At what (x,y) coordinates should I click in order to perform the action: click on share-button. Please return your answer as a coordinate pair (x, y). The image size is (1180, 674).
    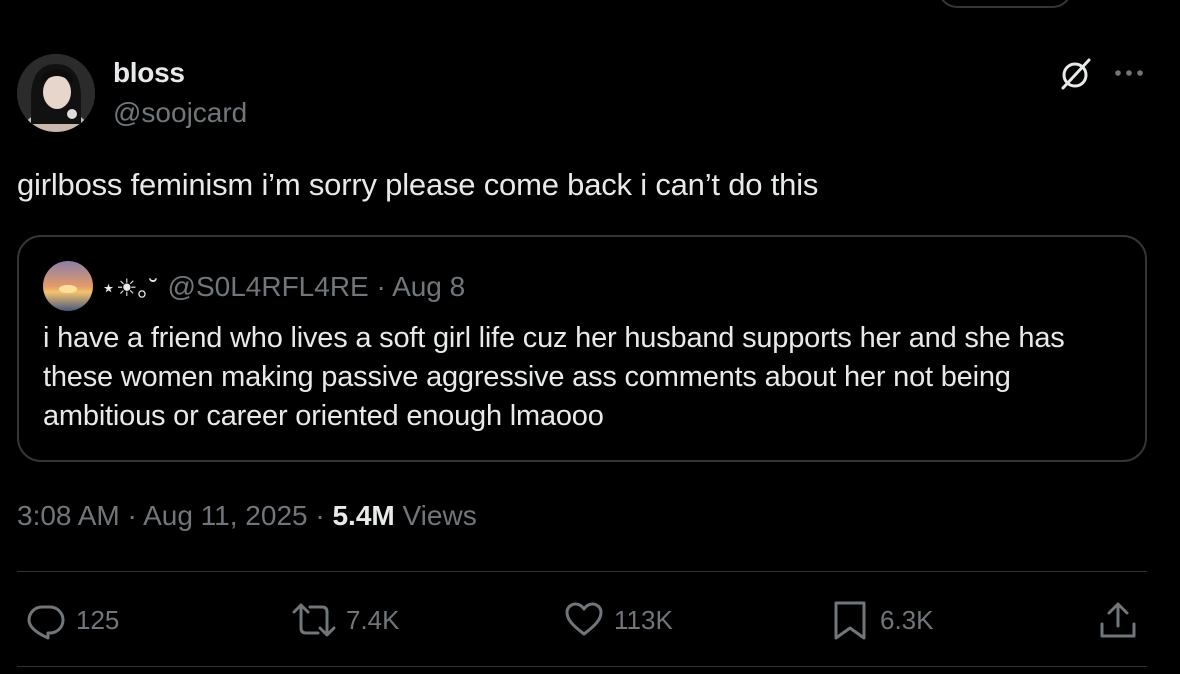
    Looking at the image, I should click on (1118, 620).